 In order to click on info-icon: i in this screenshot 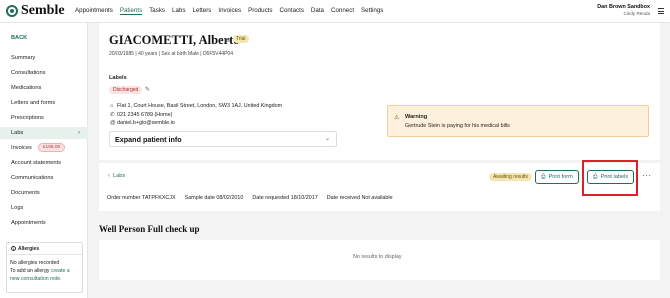, I will do `click(13, 248)`.